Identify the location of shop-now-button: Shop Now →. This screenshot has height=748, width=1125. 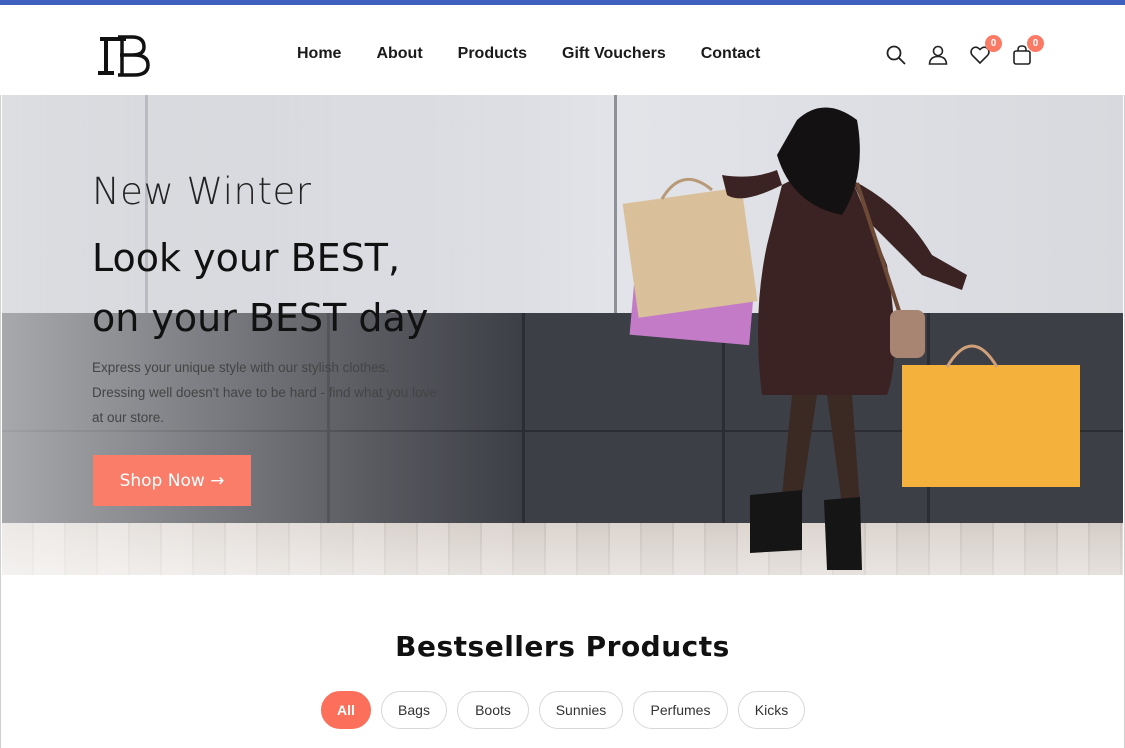
(172, 480).